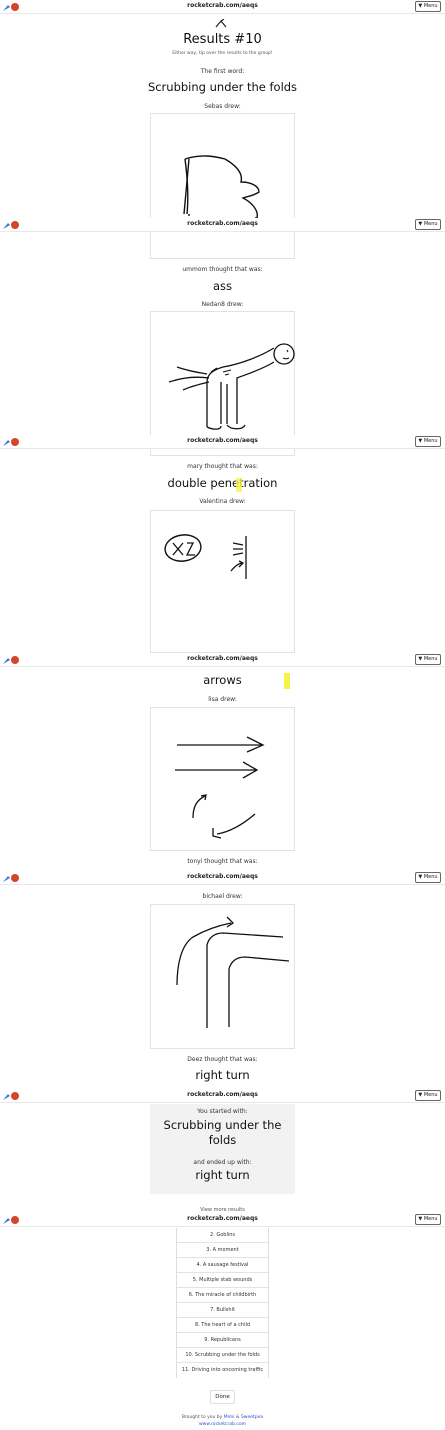 This screenshot has height=1430, width=445. What do you see at coordinates (222, 483) in the screenshot?
I see `guess-phrase: double penetration` at bounding box center [222, 483].